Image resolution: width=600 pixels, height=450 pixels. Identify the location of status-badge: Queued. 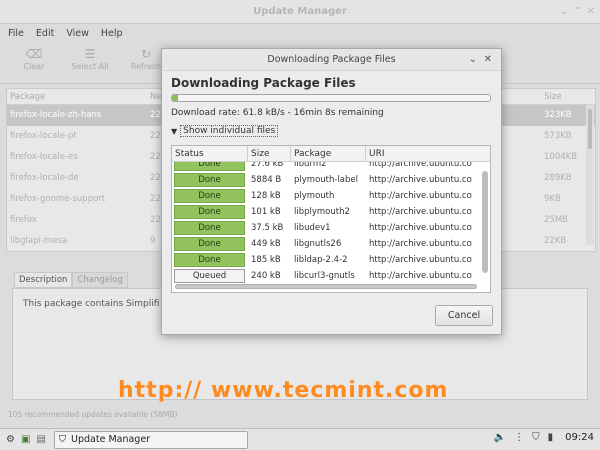
(209, 276).